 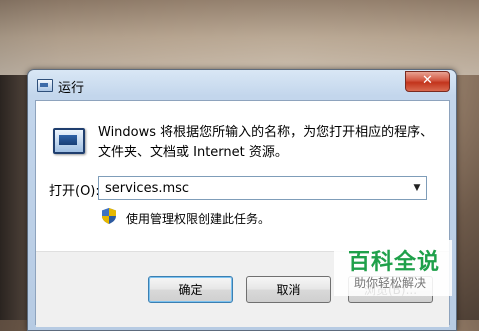 What do you see at coordinates (45, 85) in the screenshot?
I see `run-window-icon` at bounding box center [45, 85].